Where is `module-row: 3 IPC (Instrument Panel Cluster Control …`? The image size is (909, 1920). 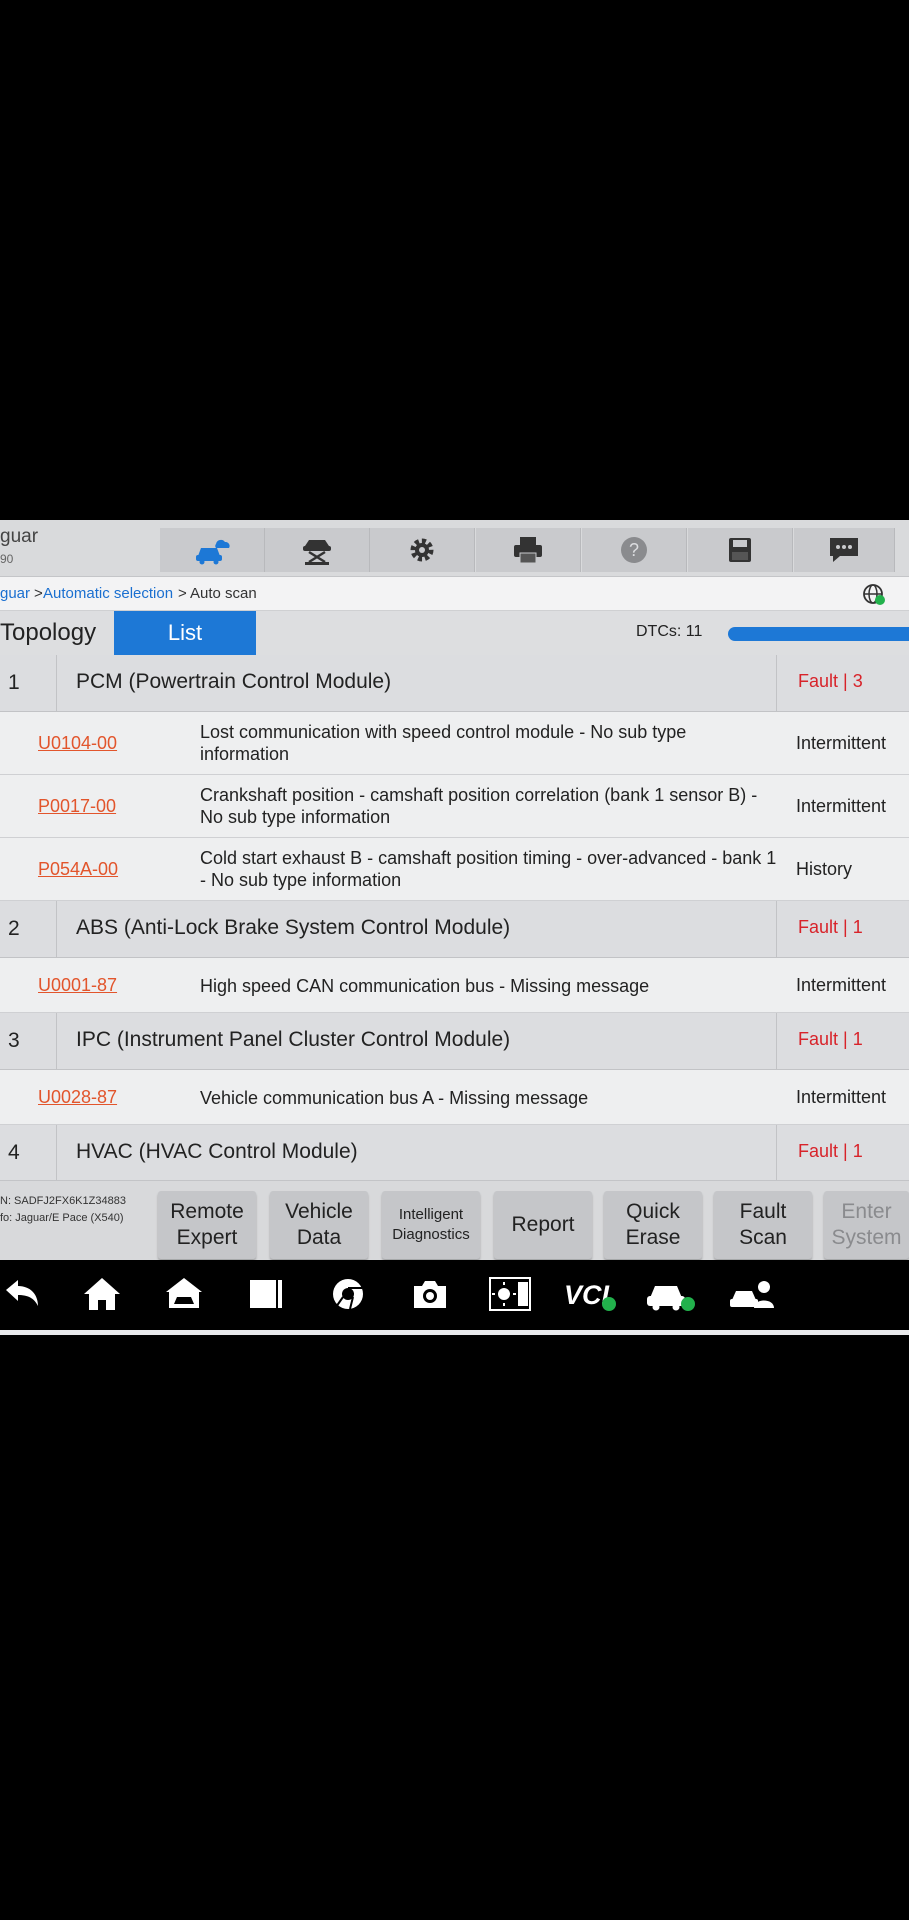
module-row: 3 IPC (Instrument Panel Cluster Control … is located at coordinates (454, 1041).